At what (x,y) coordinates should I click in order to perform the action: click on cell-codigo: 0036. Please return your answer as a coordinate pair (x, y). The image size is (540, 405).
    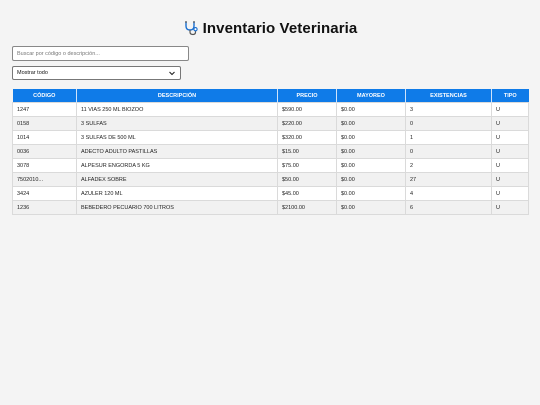
    Looking at the image, I should click on (44, 151).